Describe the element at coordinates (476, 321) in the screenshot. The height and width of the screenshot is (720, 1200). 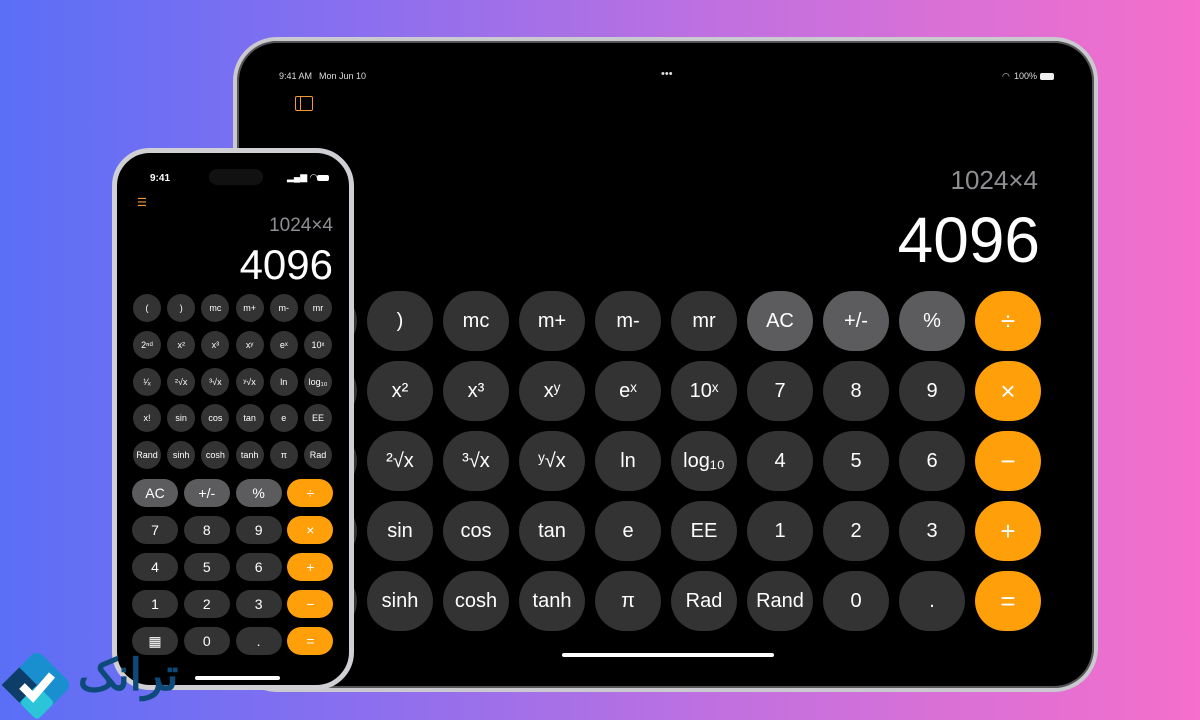
I see `ipad-key: mc` at that location.